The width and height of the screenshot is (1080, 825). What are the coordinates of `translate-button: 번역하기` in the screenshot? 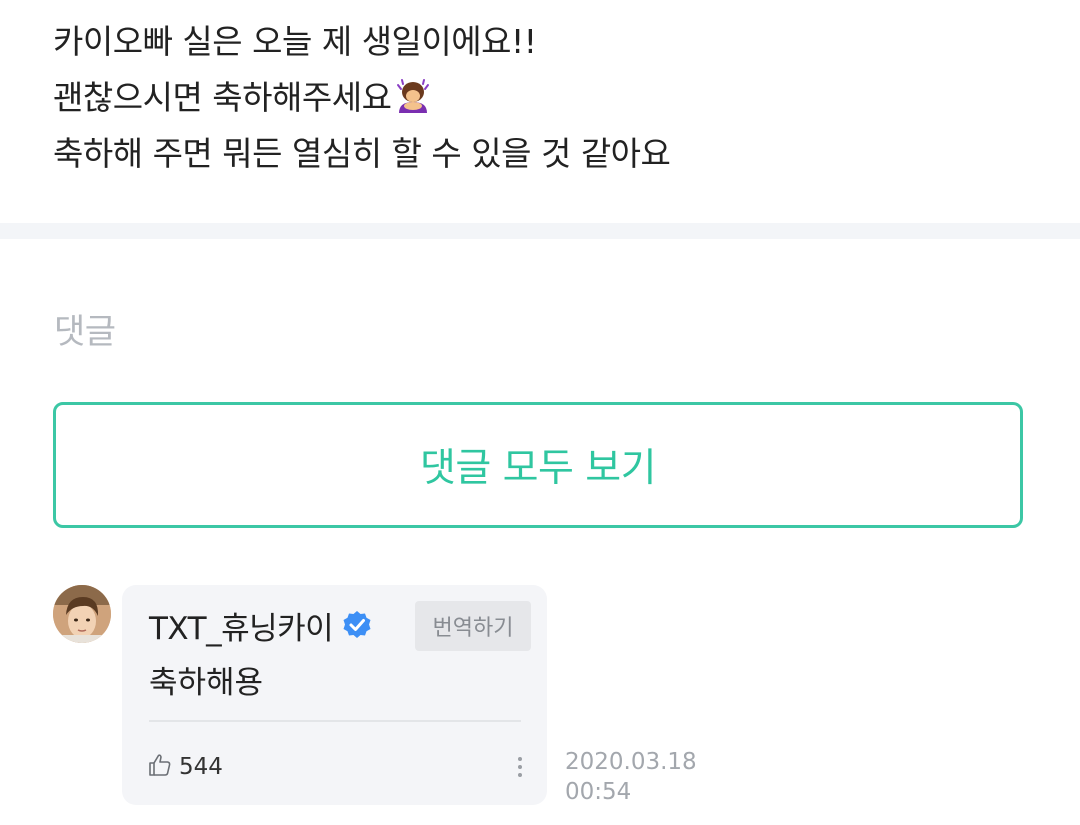 It's located at (473, 626).